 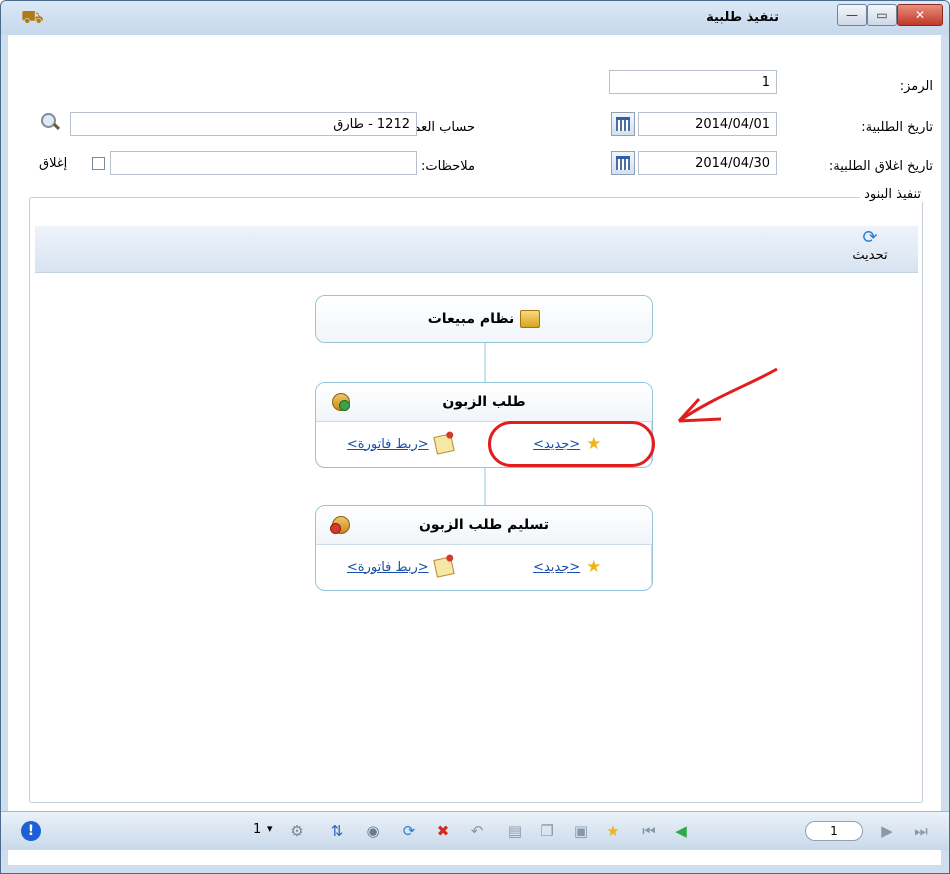 What do you see at coordinates (32, 19) in the screenshot?
I see `app-icon: ⛟` at bounding box center [32, 19].